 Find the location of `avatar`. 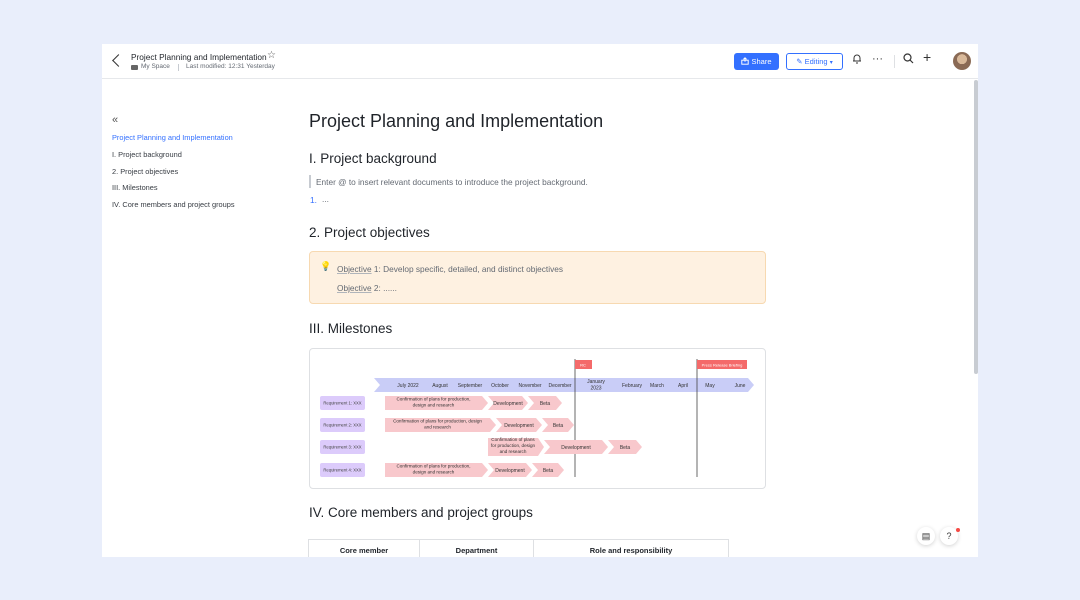

avatar is located at coordinates (962, 61).